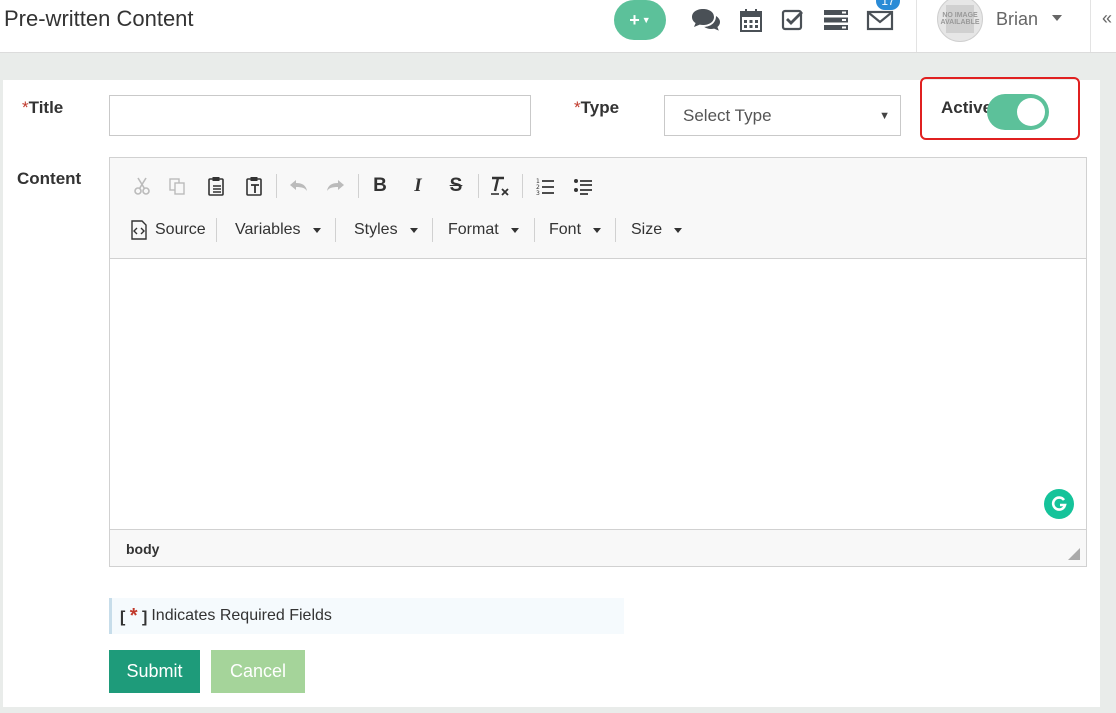 Image resolution: width=1116 pixels, height=713 pixels. What do you see at coordinates (418, 186) in the screenshot?
I see `italic-icon: I` at bounding box center [418, 186].